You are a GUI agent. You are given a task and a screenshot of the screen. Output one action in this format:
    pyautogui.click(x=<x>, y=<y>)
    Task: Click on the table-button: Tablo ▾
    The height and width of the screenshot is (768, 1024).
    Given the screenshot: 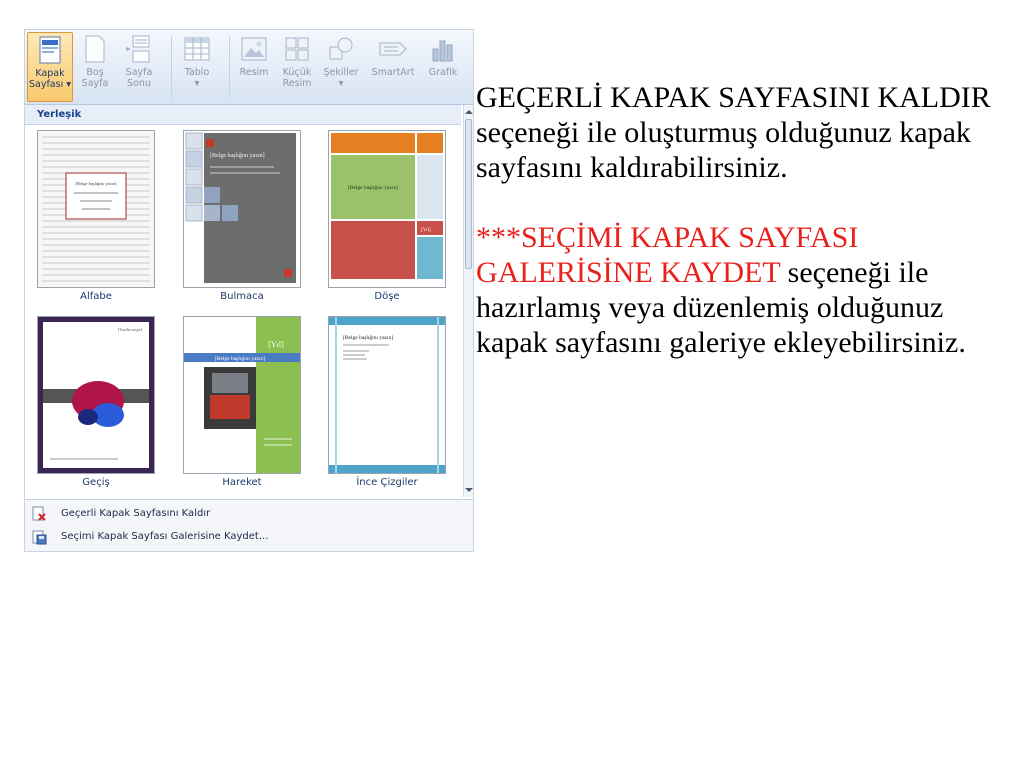 What is the action you would take?
    pyautogui.click(x=197, y=67)
    